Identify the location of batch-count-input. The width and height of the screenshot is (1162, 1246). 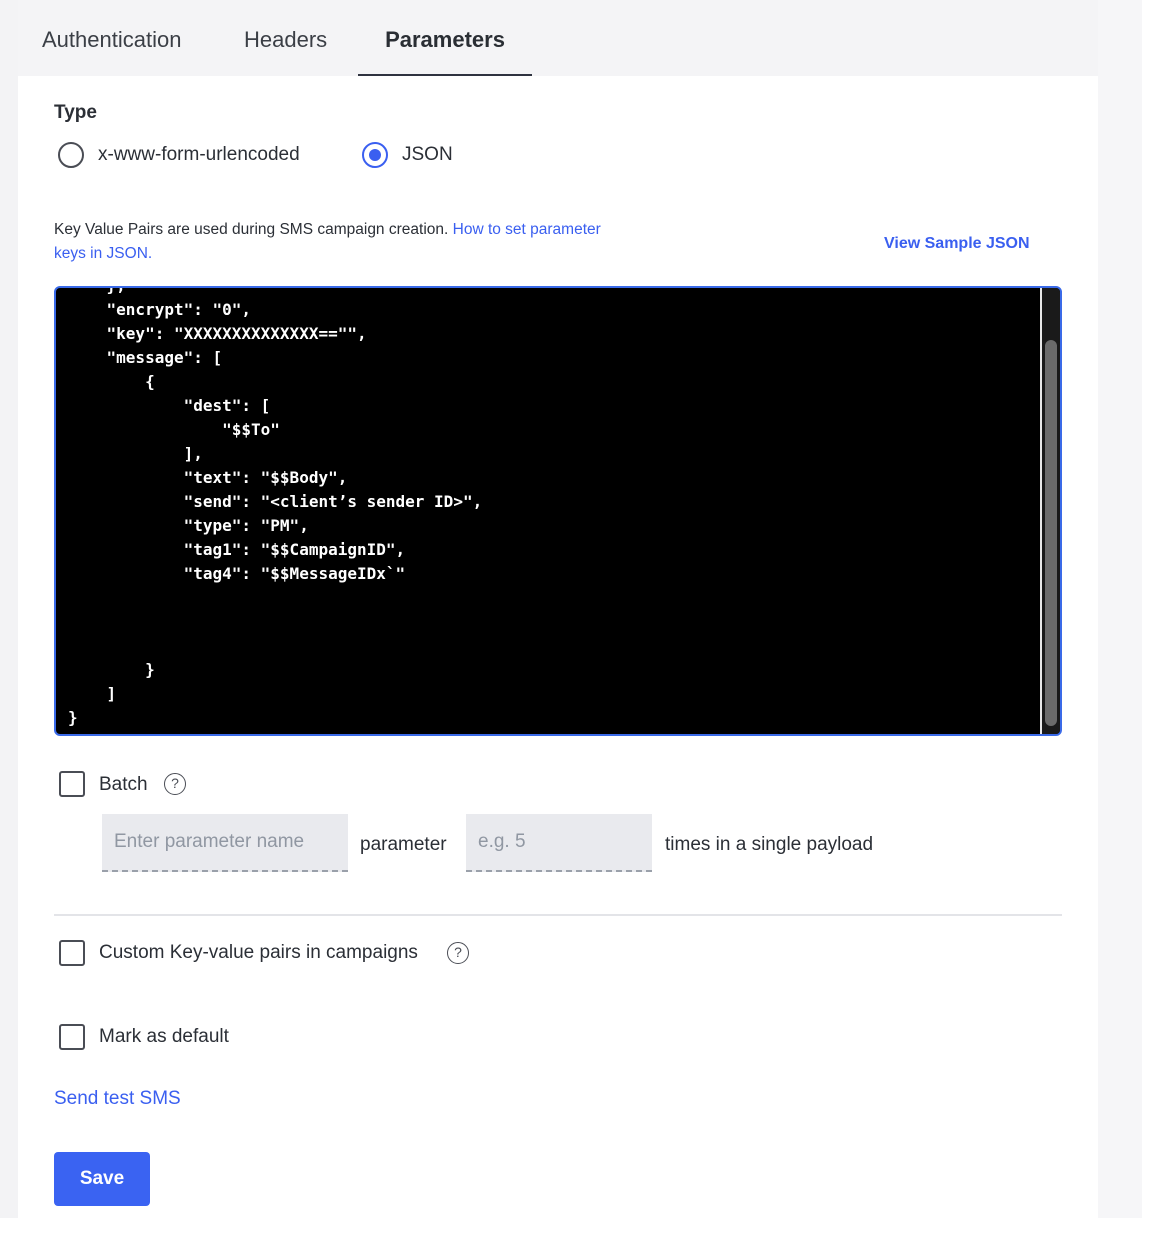
(559, 843).